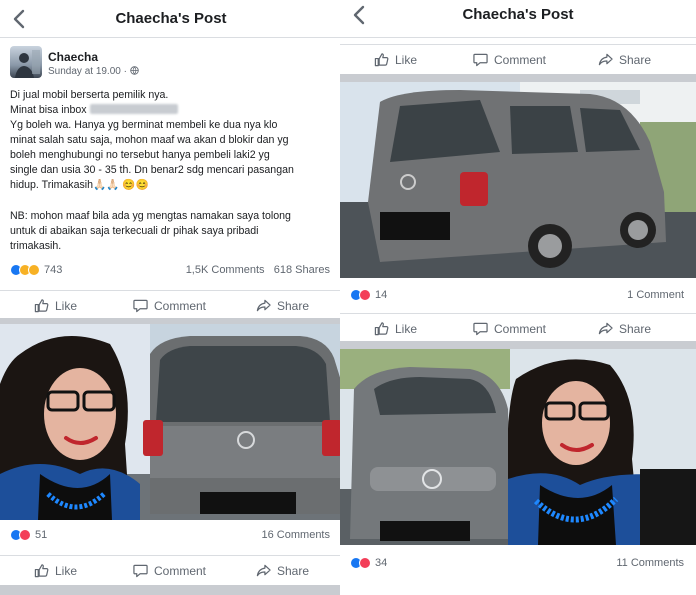 Image resolution: width=696 pixels, height=595 pixels. What do you see at coordinates (41, 535) in the screenshot?
I see `reaction-count: 51` at bounding box center [41, 535].